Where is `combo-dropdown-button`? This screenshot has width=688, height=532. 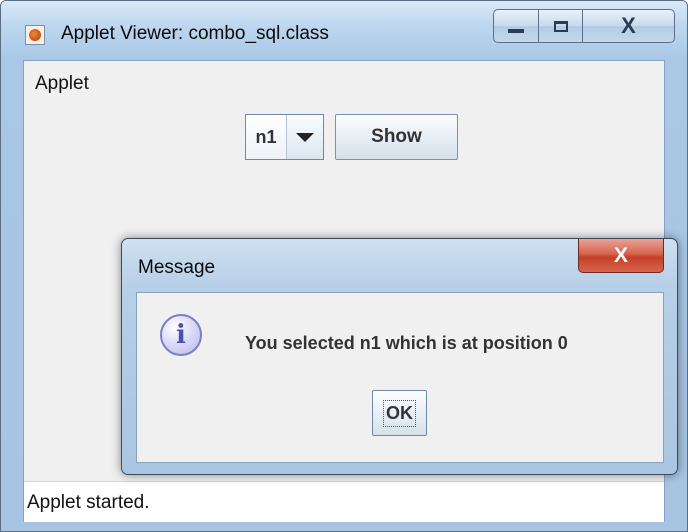
combo-dropdown-button is located at coordinates (305, 137).